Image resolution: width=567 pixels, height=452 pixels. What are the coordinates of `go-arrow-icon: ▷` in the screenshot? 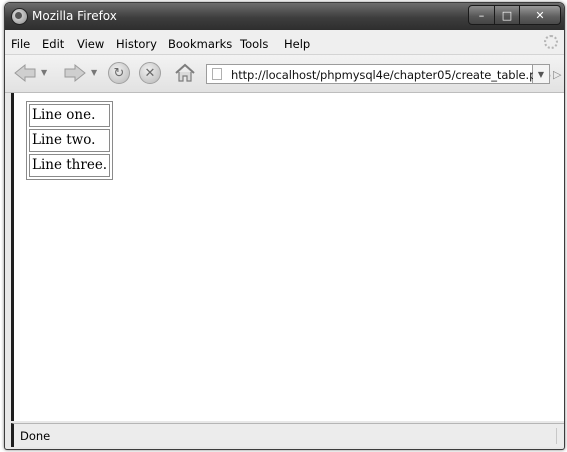 It's located at (558, 74).